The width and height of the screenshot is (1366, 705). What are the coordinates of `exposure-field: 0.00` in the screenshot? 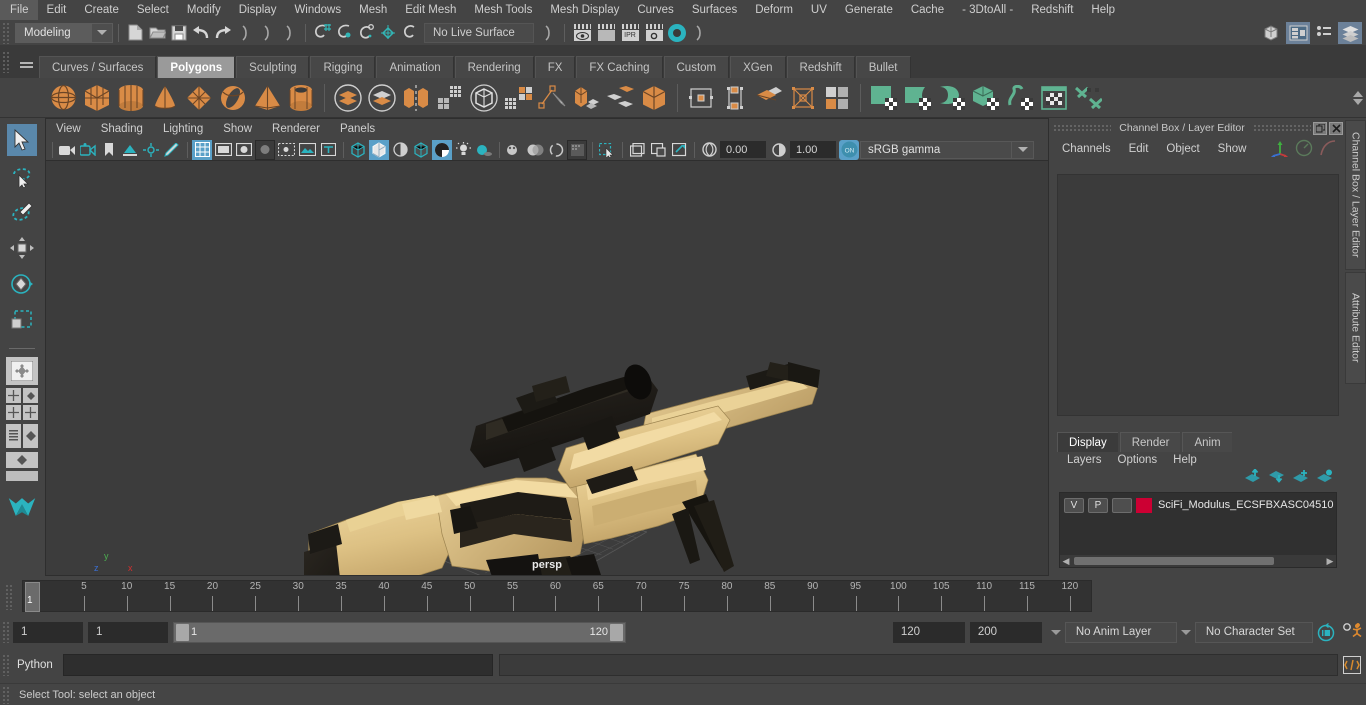 It's located at (743, 149).